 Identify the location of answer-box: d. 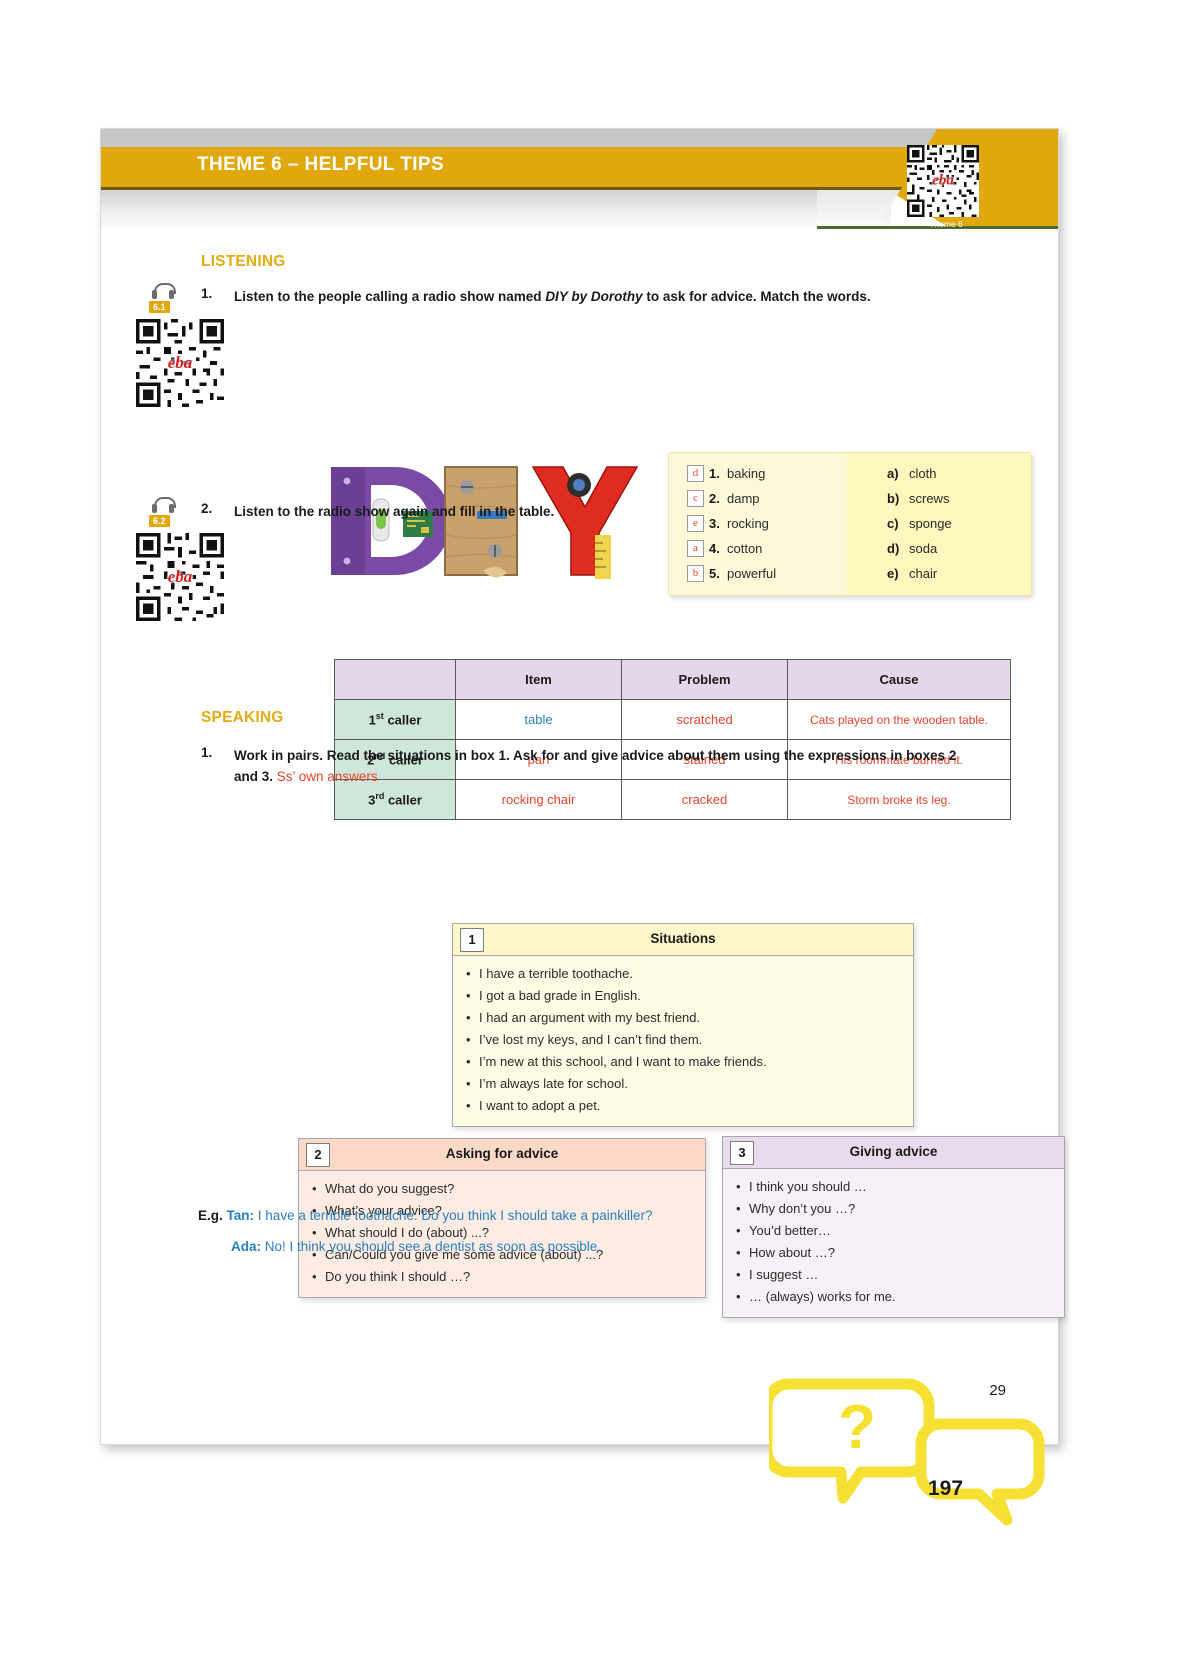
(695, 473).